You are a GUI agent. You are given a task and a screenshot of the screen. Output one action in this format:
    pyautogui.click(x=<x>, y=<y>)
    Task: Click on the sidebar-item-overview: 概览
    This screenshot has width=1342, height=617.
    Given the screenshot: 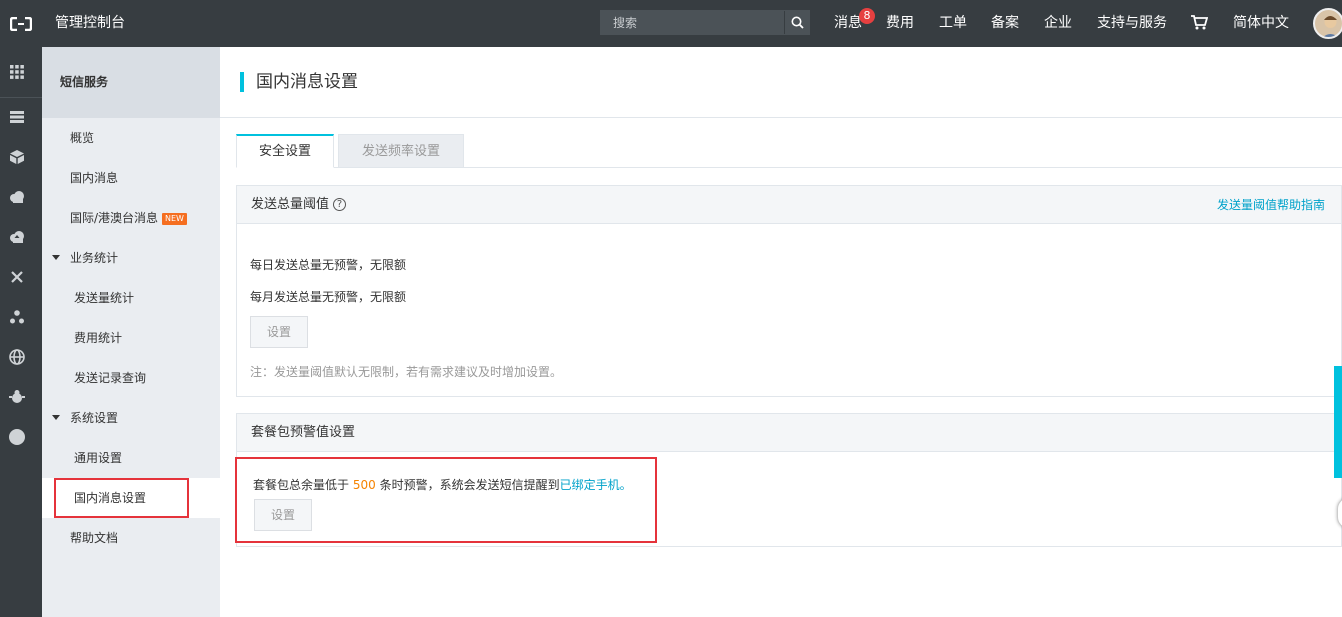 What is the action you would take?
    pyautogui.click(x=131, y=138)
    